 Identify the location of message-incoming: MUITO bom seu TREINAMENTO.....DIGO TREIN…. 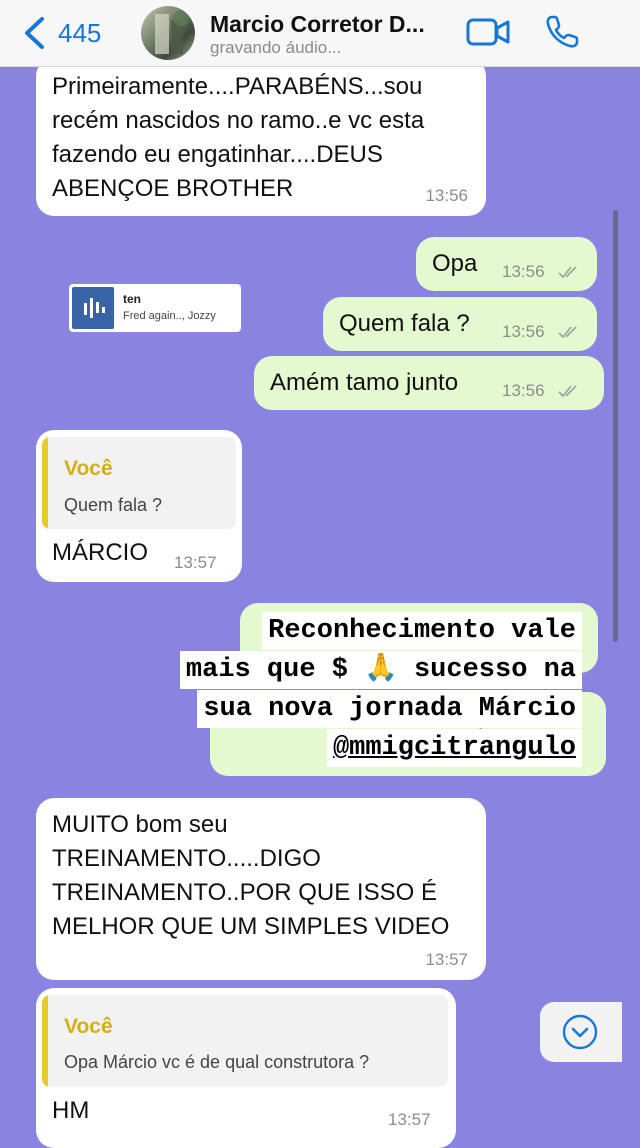
(261, 889).